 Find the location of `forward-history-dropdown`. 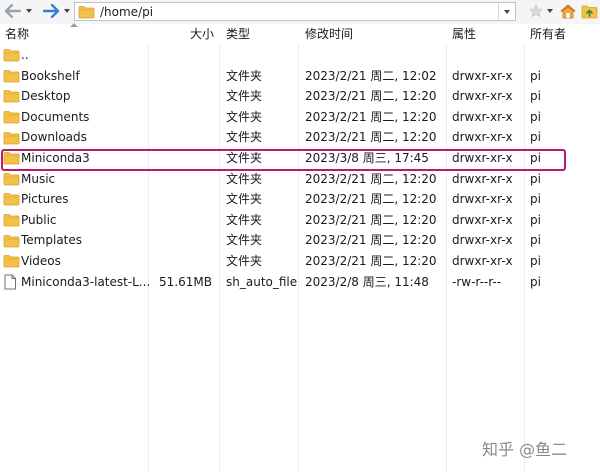

forward-history-dropdown is located at coordinates (67, 11).